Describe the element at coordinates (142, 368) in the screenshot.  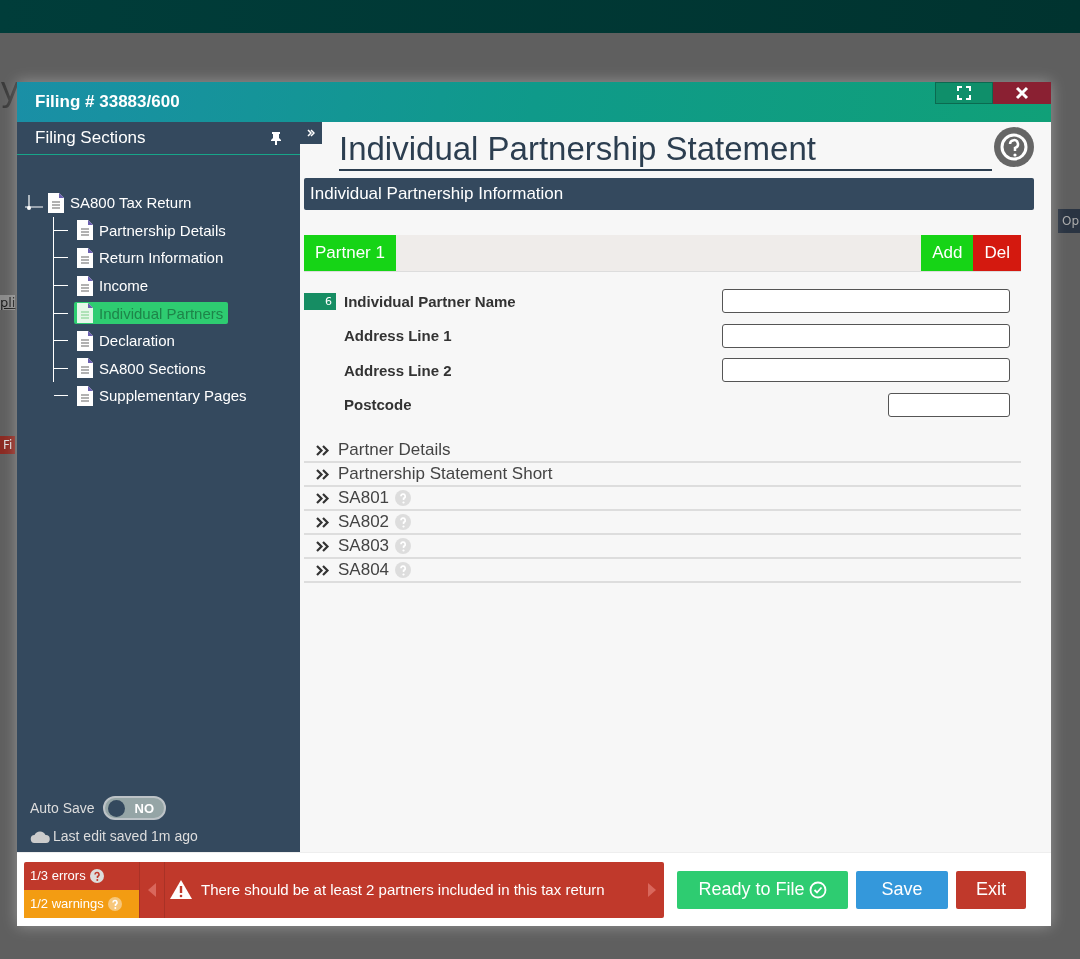
I see `tree-item: SA800 Sections` at that location.